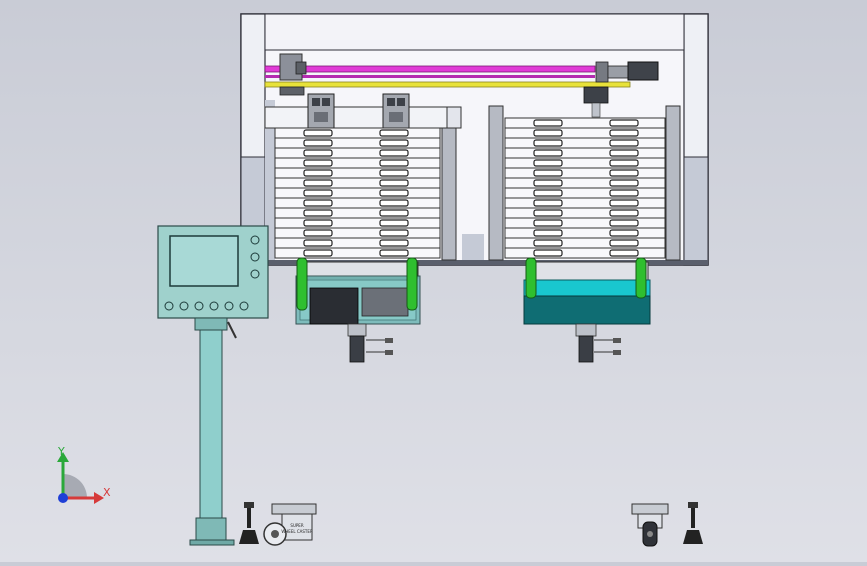 This screenshot has height=566, width=867. What do you see at coordinates (204, 261) in the screenshot?
I see `hmi-screen` at bounding box center [204, 261].